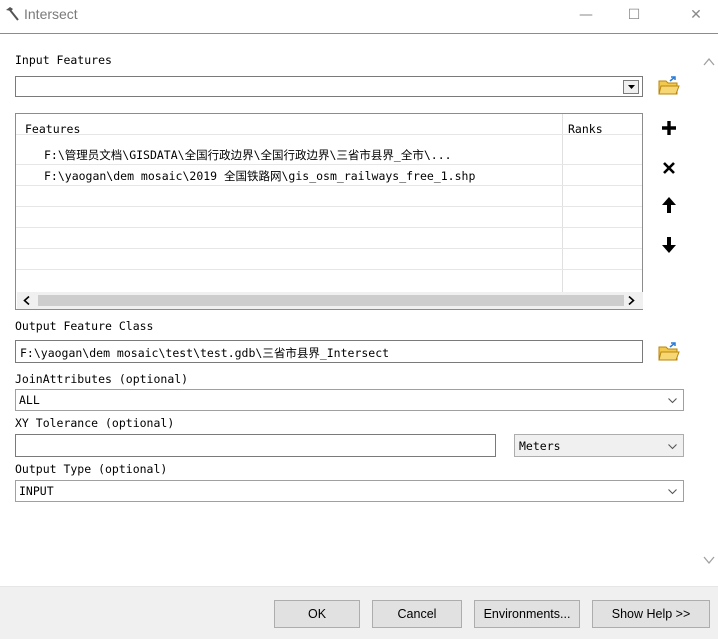 The height and width of the screenshot is (639, 718). I want to click on input-features-label: Input Features, so click(63, 60).